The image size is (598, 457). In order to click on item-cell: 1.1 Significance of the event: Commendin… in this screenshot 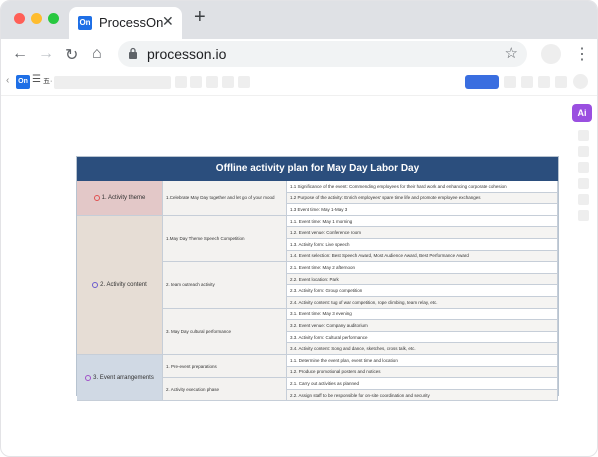, I will do `click(422, 187)`.